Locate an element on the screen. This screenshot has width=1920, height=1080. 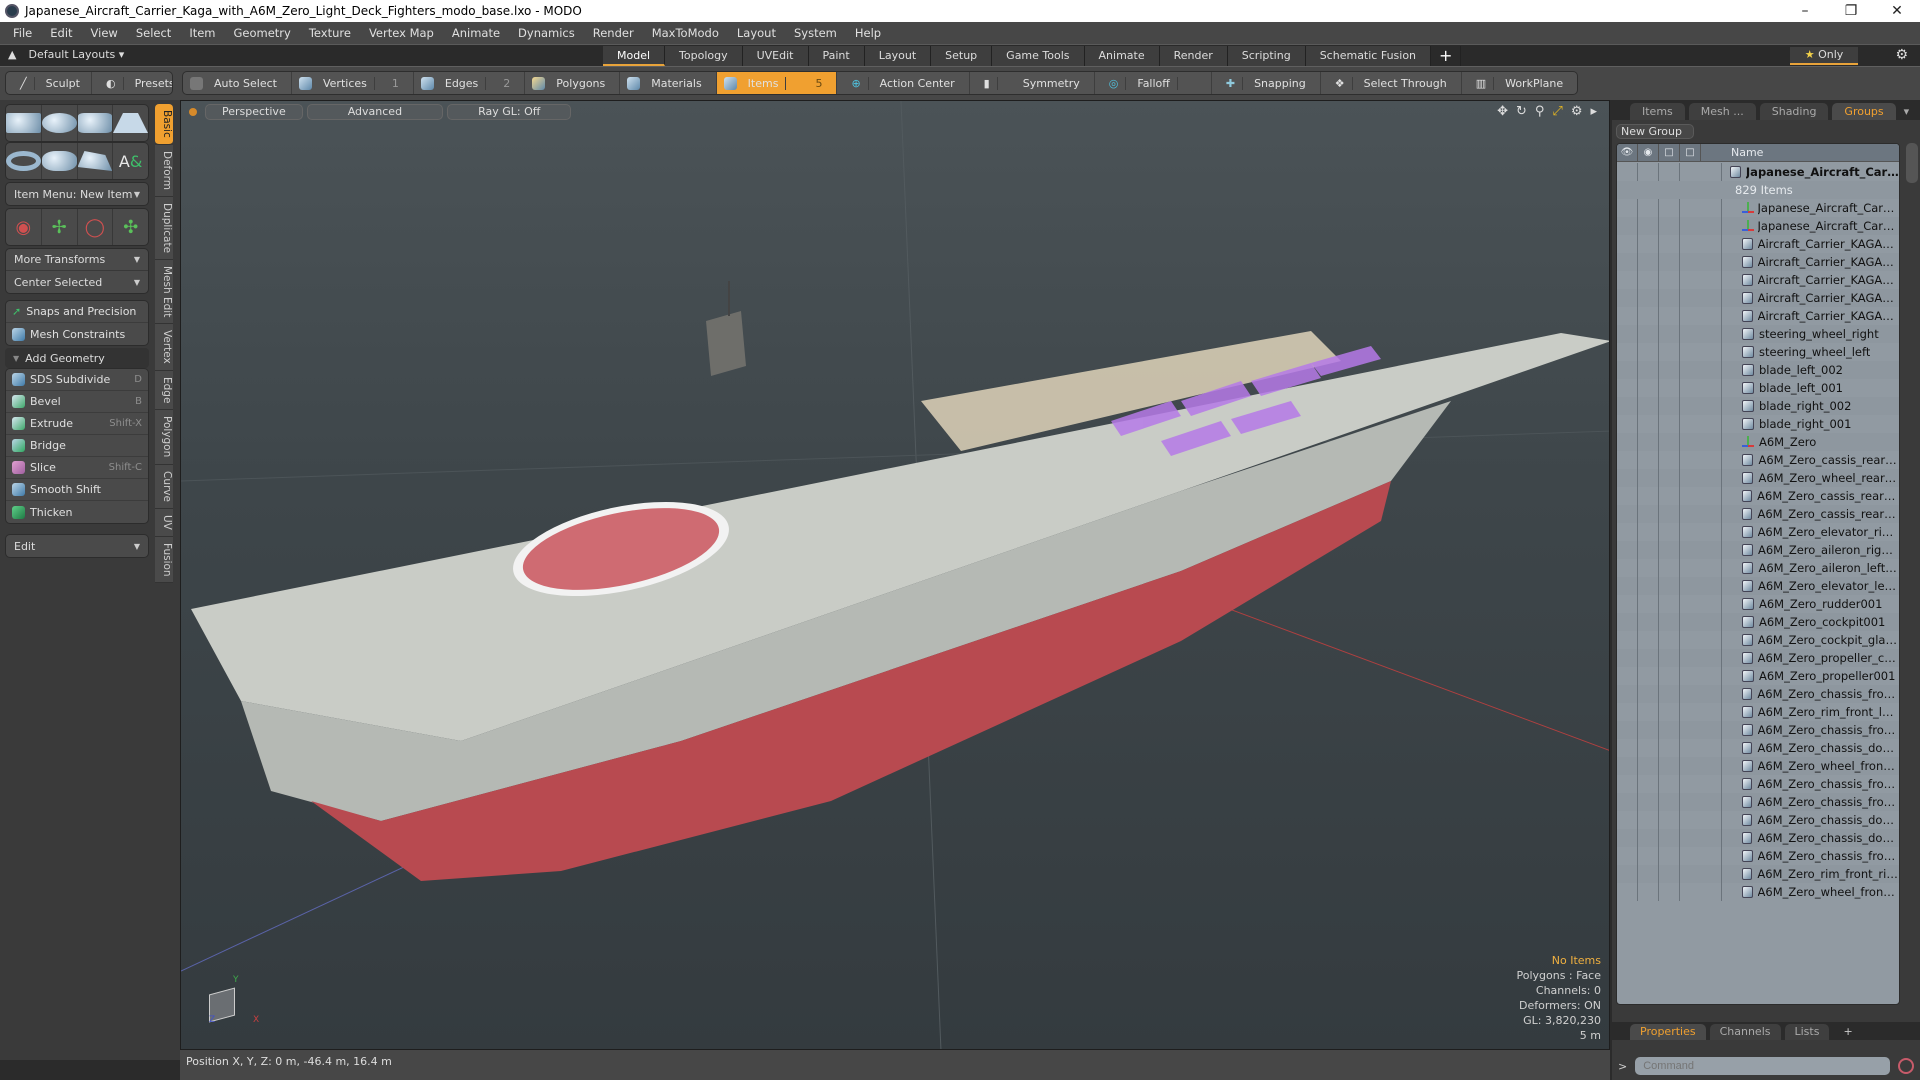
menu-maxtomodo: MaxToModo is located at coordinates (685, 33).